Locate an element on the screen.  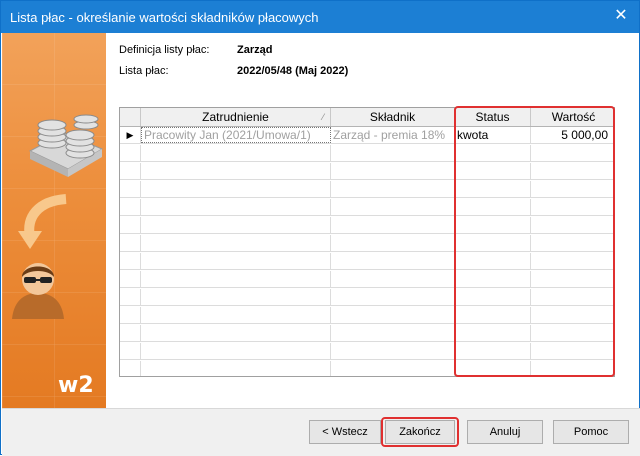
back-button: < Wstecz is located at coordinates (345, 432).